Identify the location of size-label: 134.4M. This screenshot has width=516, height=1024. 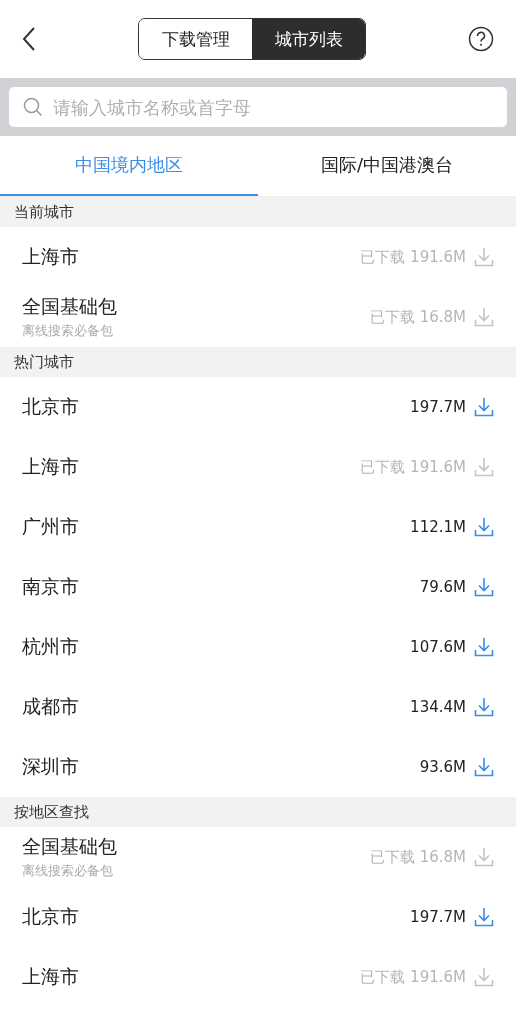
(438, 707).